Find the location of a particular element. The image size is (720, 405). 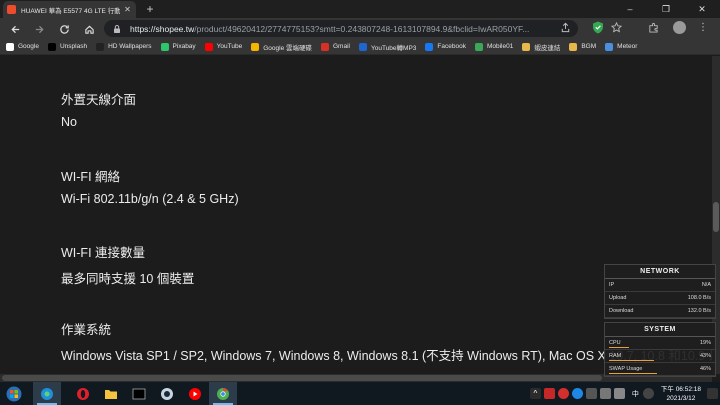

bookmark-item: Gmail is located at coordinates (335, 46).